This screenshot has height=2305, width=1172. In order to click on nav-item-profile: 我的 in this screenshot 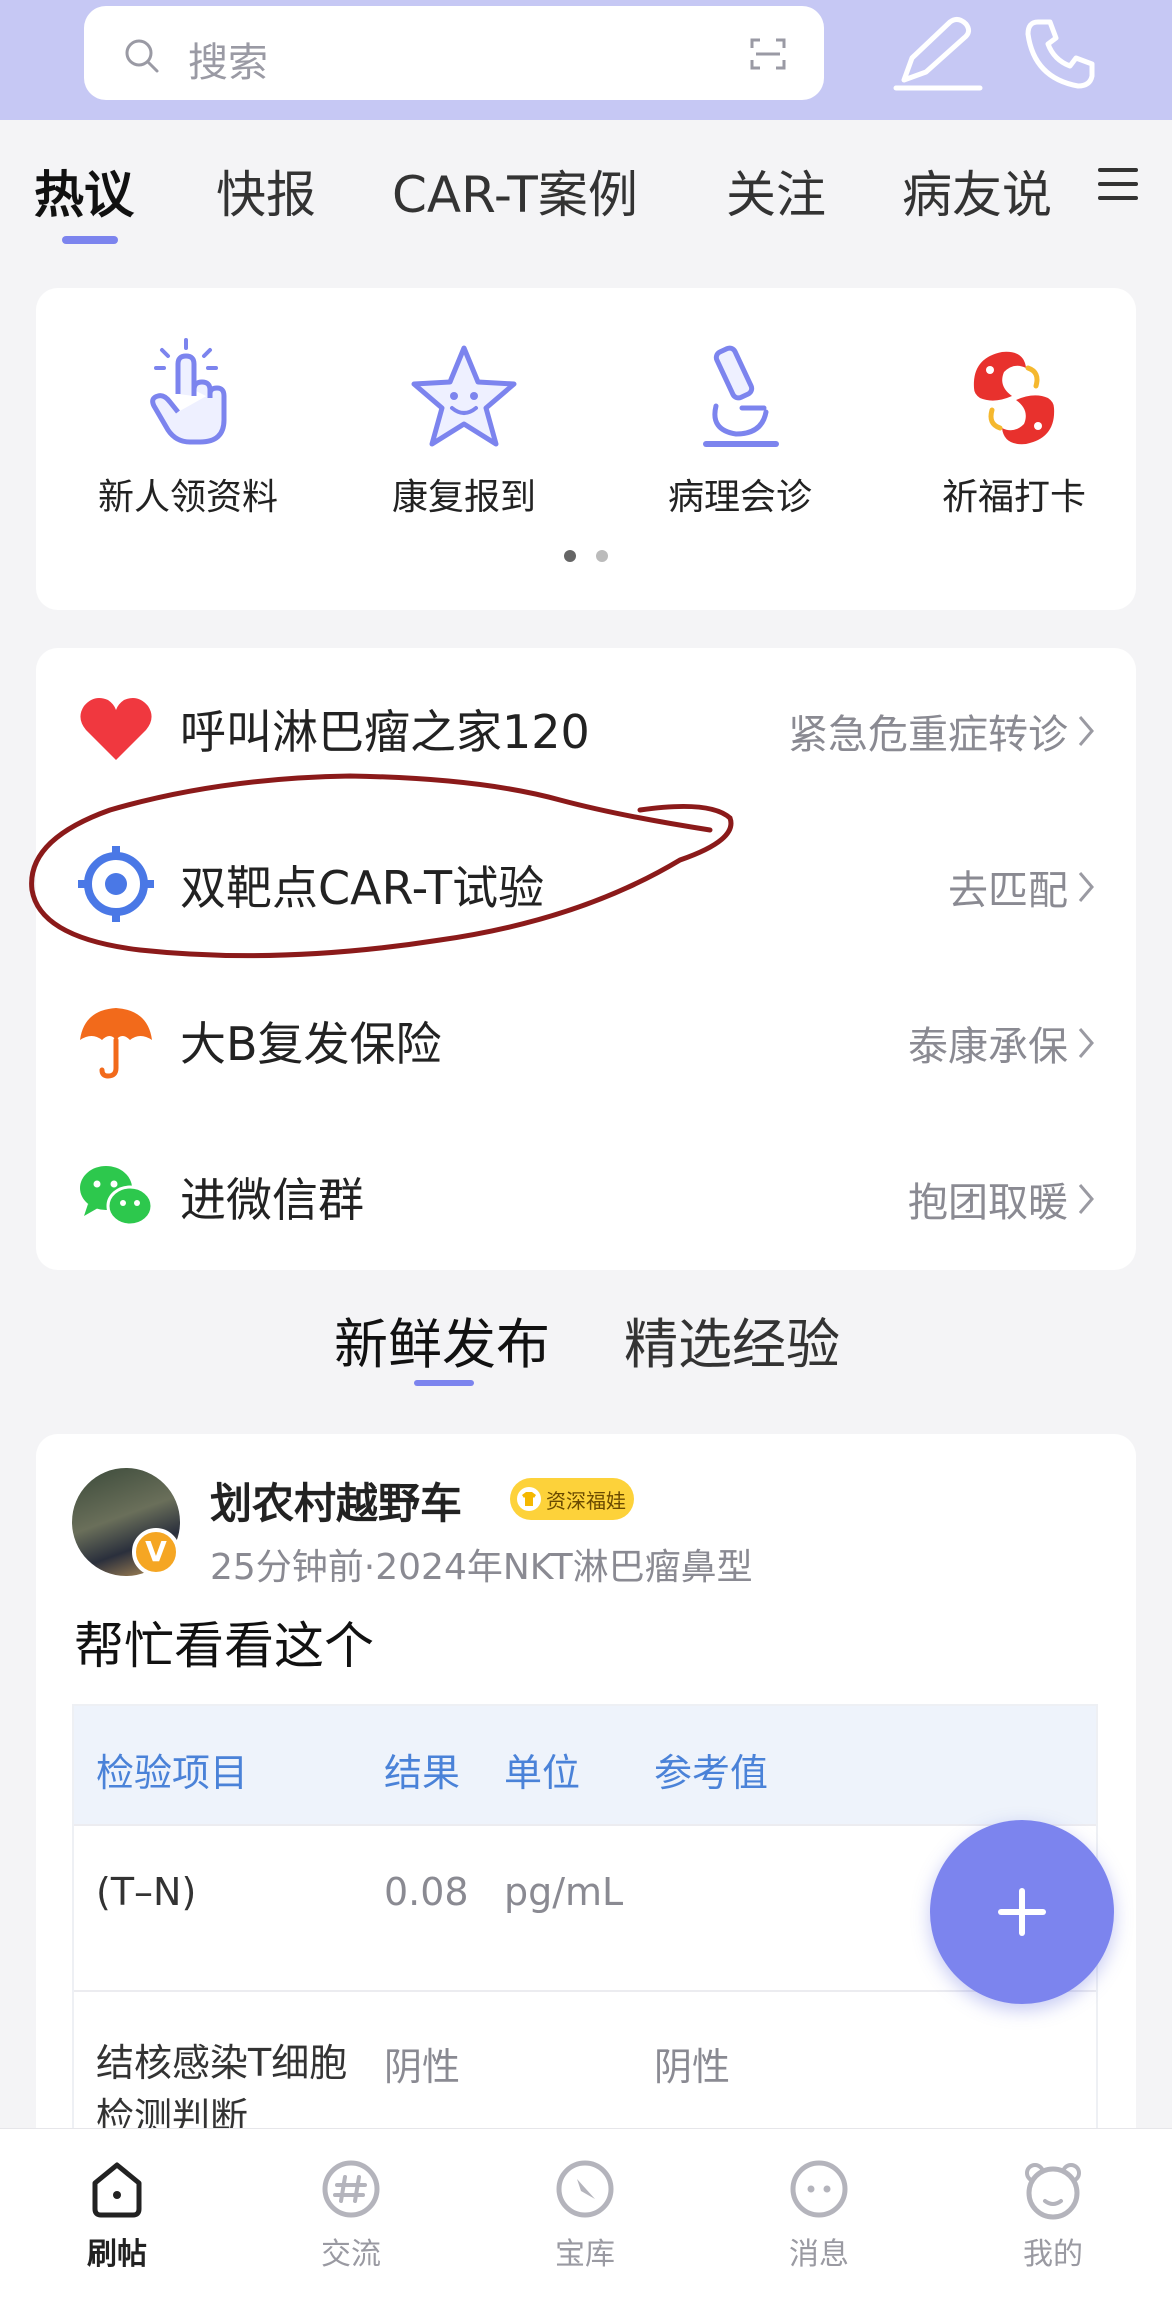, I will do `click(1053, 2217)`.